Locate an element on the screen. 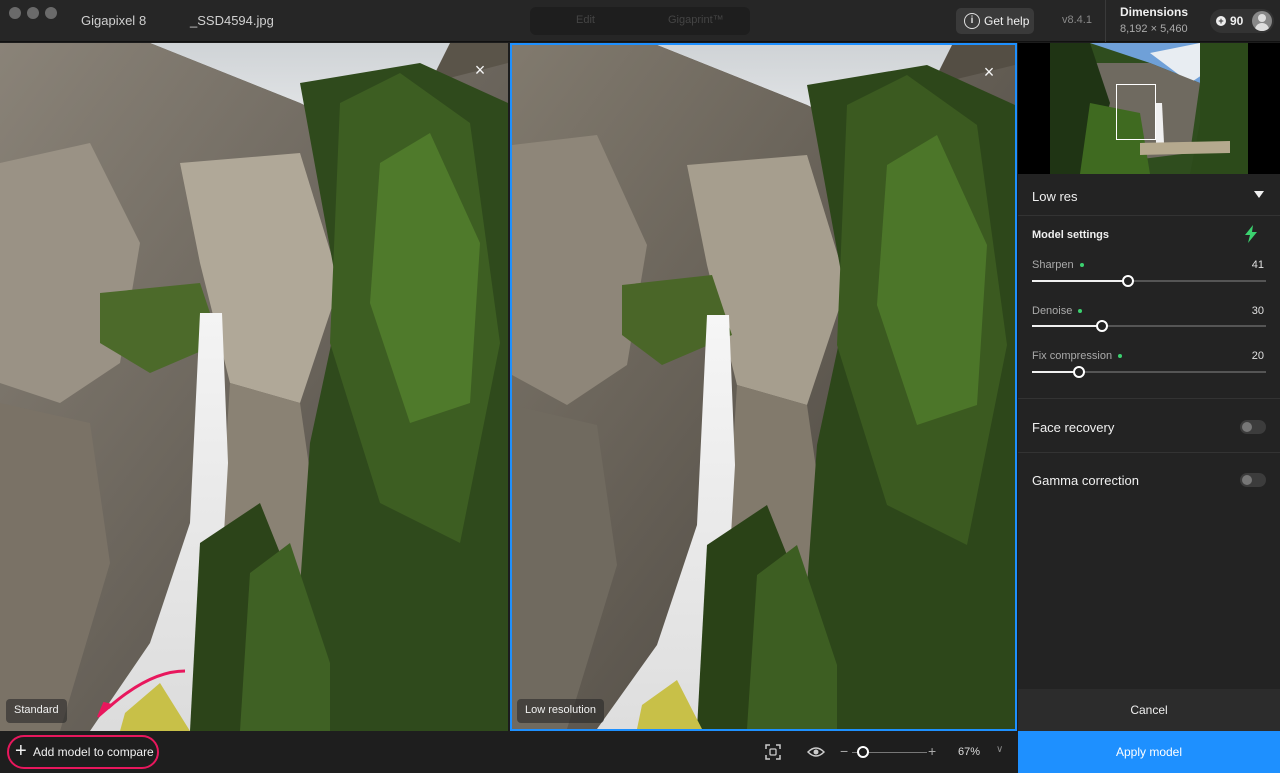 This screenshot has width=1280, height=773. gamma-correction-label: Gamma correction is located at coordinates (1085, 480).